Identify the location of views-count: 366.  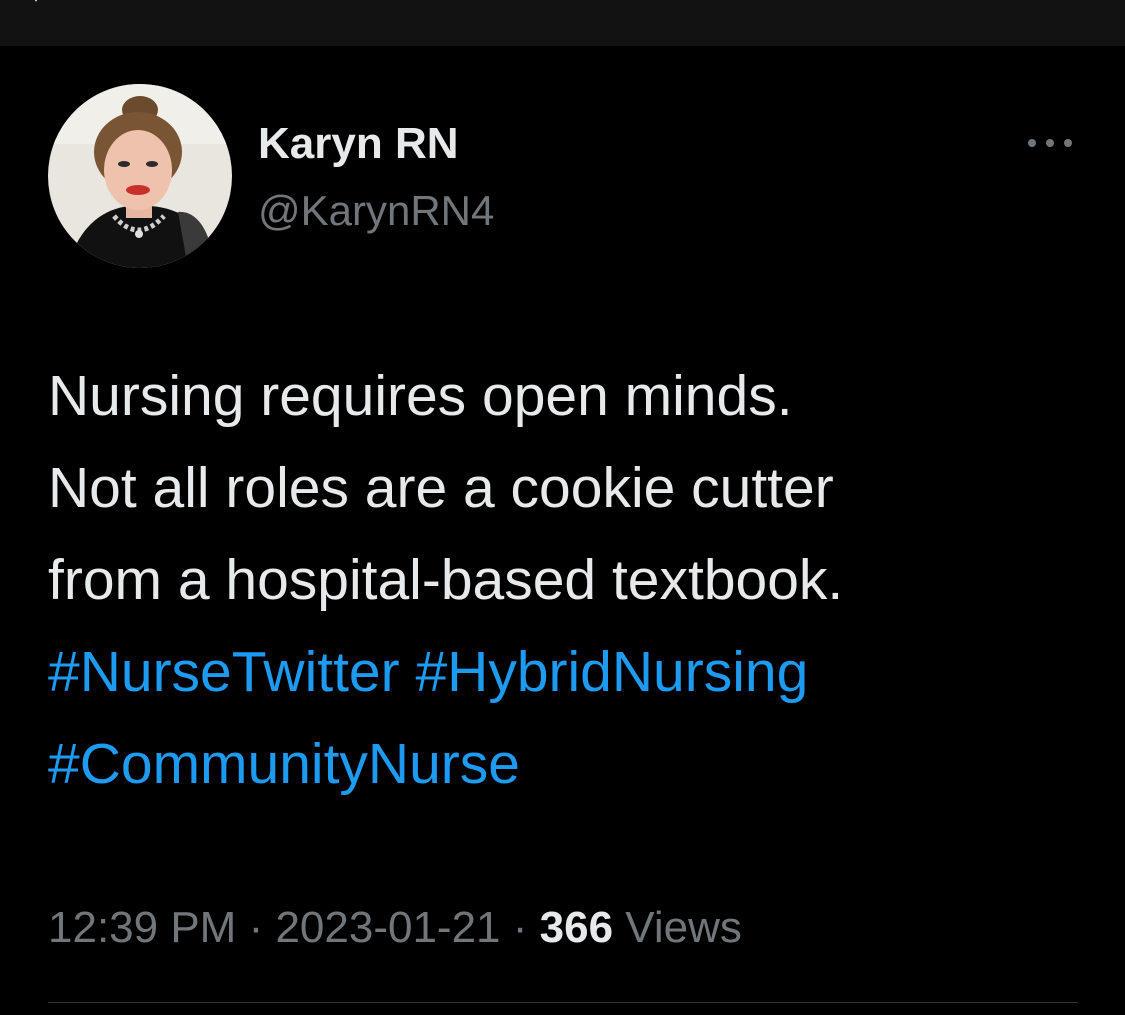
(576, 927).